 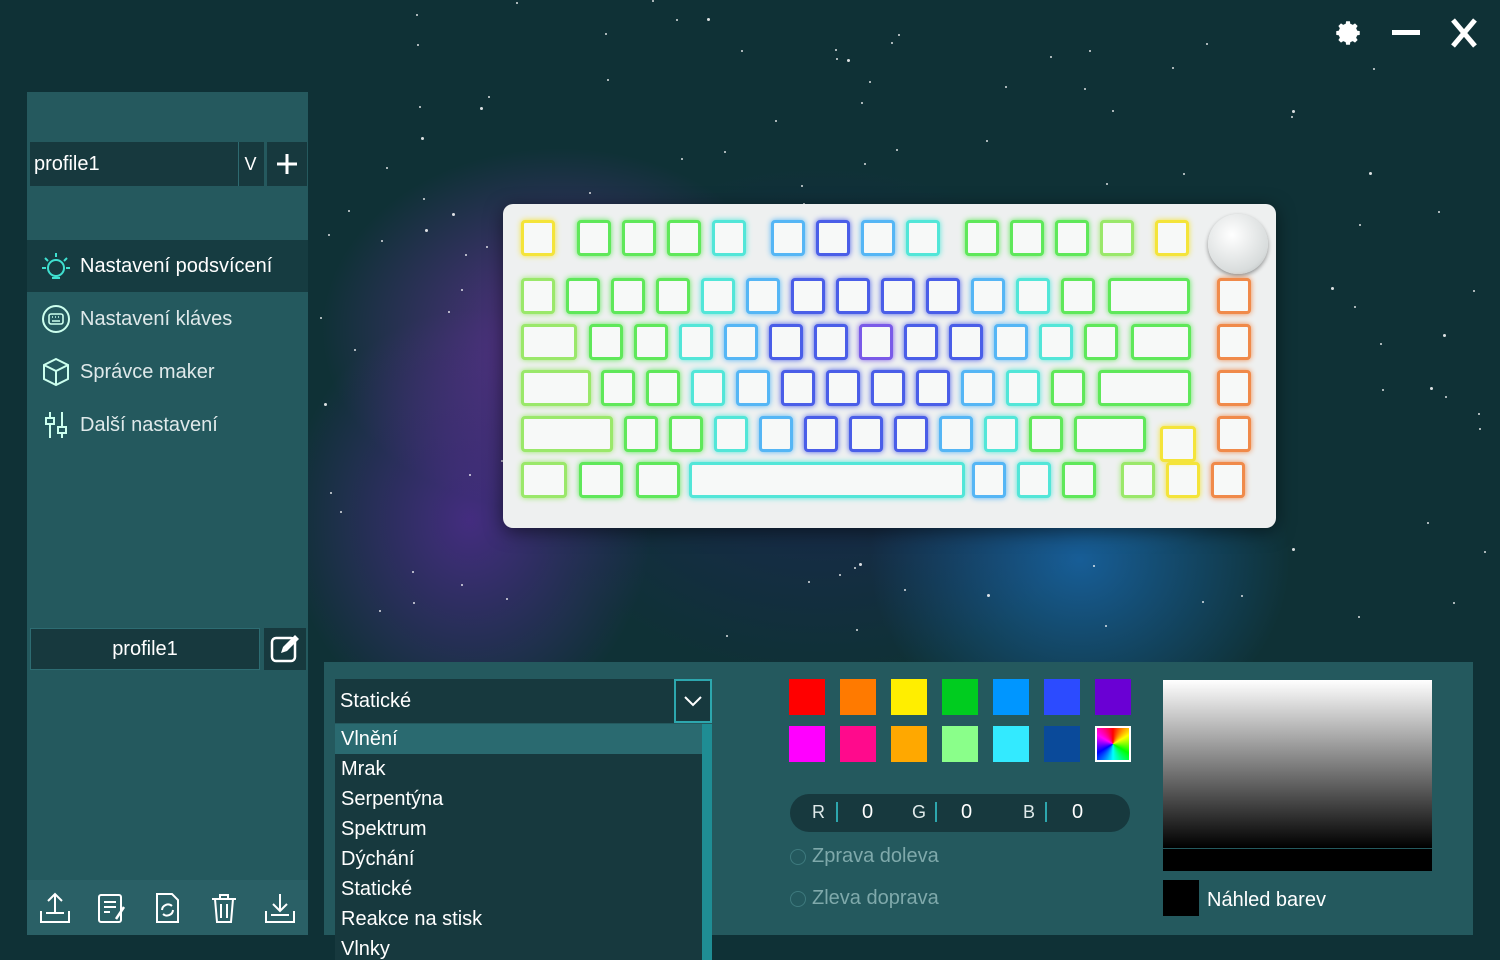 I want to click on add-profile-button, so click(x=287, y=164).